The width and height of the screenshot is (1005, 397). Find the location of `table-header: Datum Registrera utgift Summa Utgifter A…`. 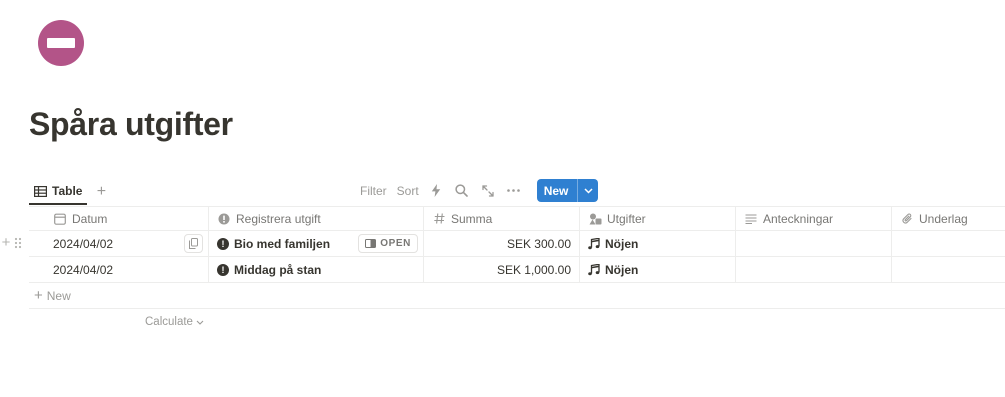

table-header: Datum Registrera utgift Summa Utgifter A… is located at coordinates (517, 218).